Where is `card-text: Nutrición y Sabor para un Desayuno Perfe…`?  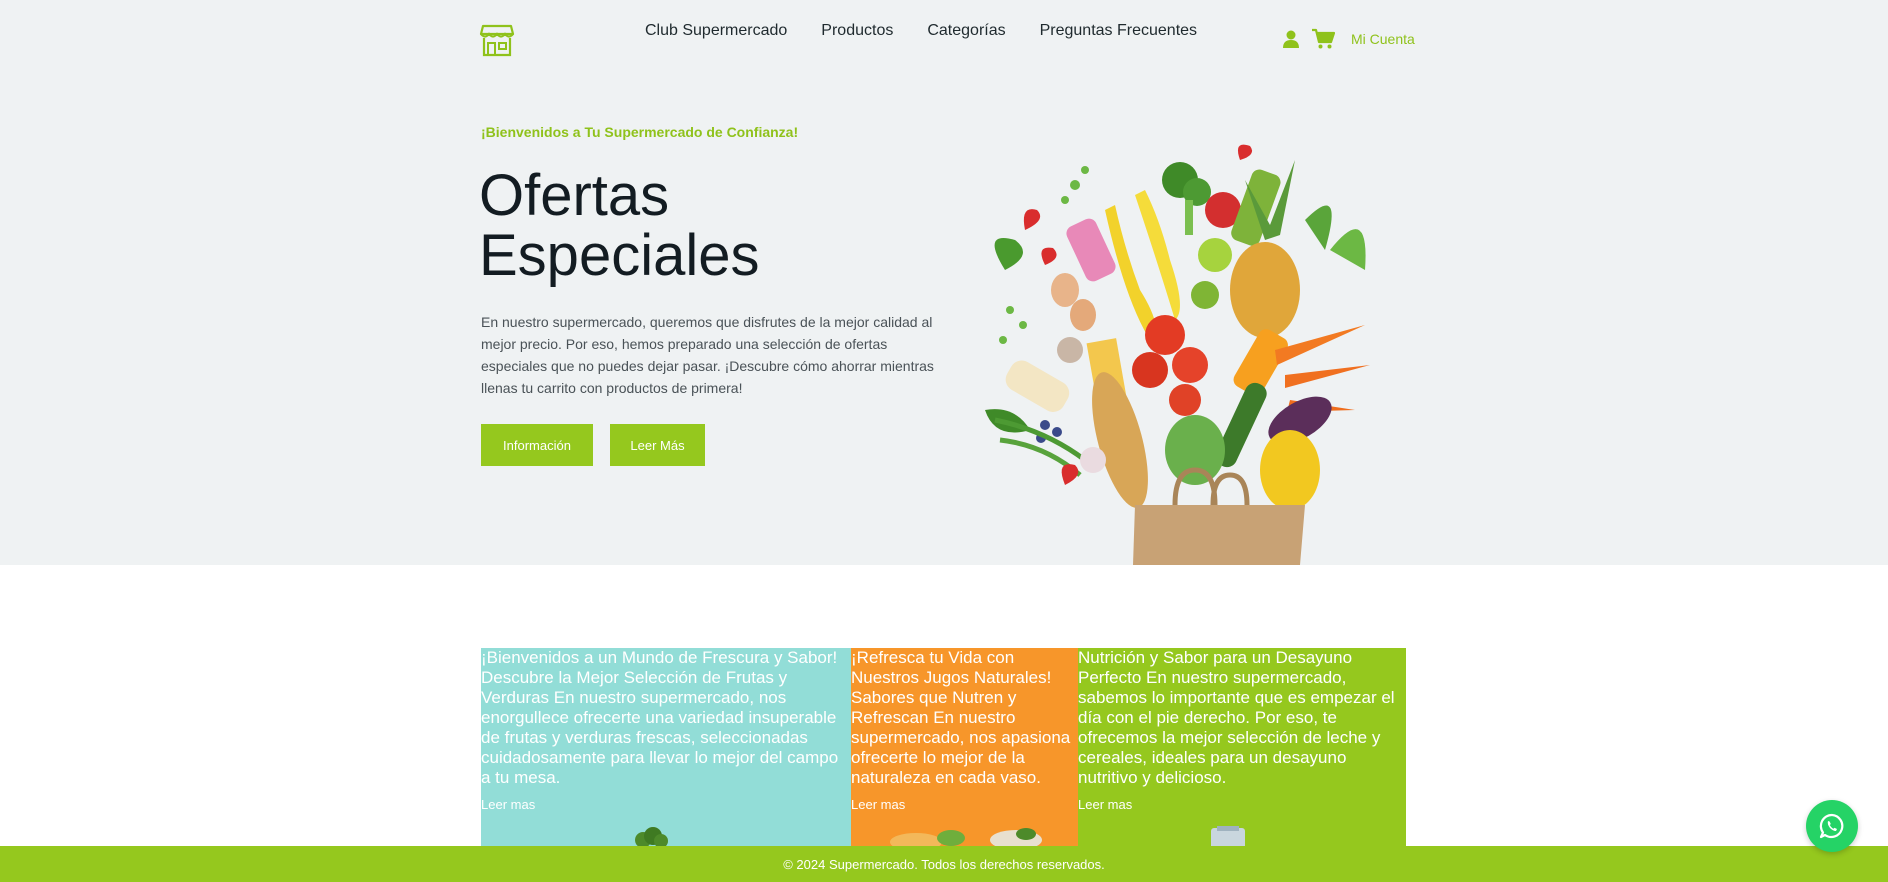
card-text: Nutrición y Sabor para un Desayuno Perfe… is located at coordinates (1236, 717).